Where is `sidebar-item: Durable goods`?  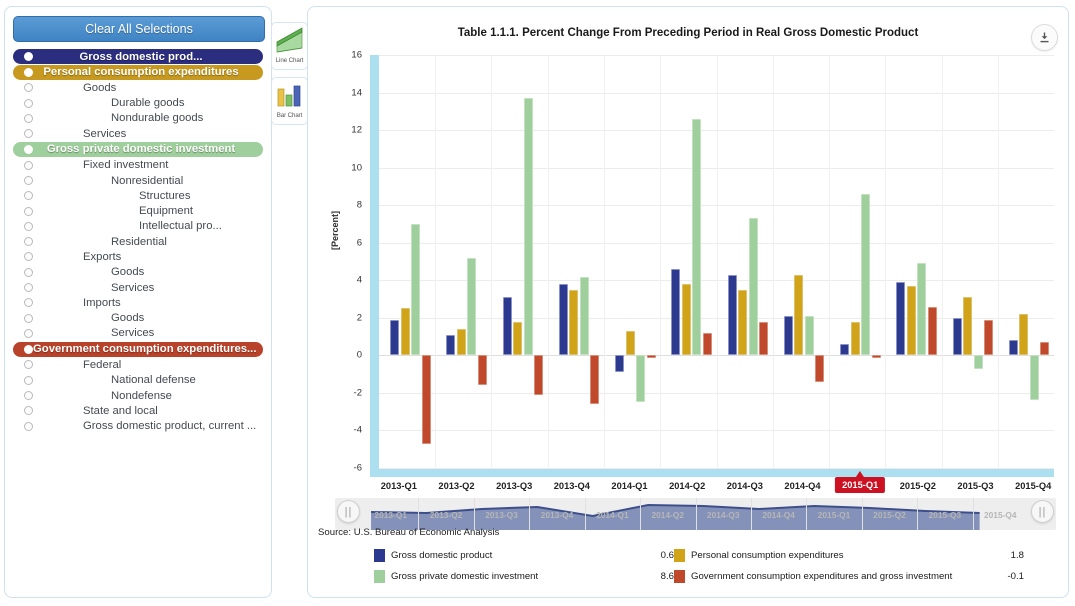
sidebar-item: Durable goods is located at coordinates (138, 102).